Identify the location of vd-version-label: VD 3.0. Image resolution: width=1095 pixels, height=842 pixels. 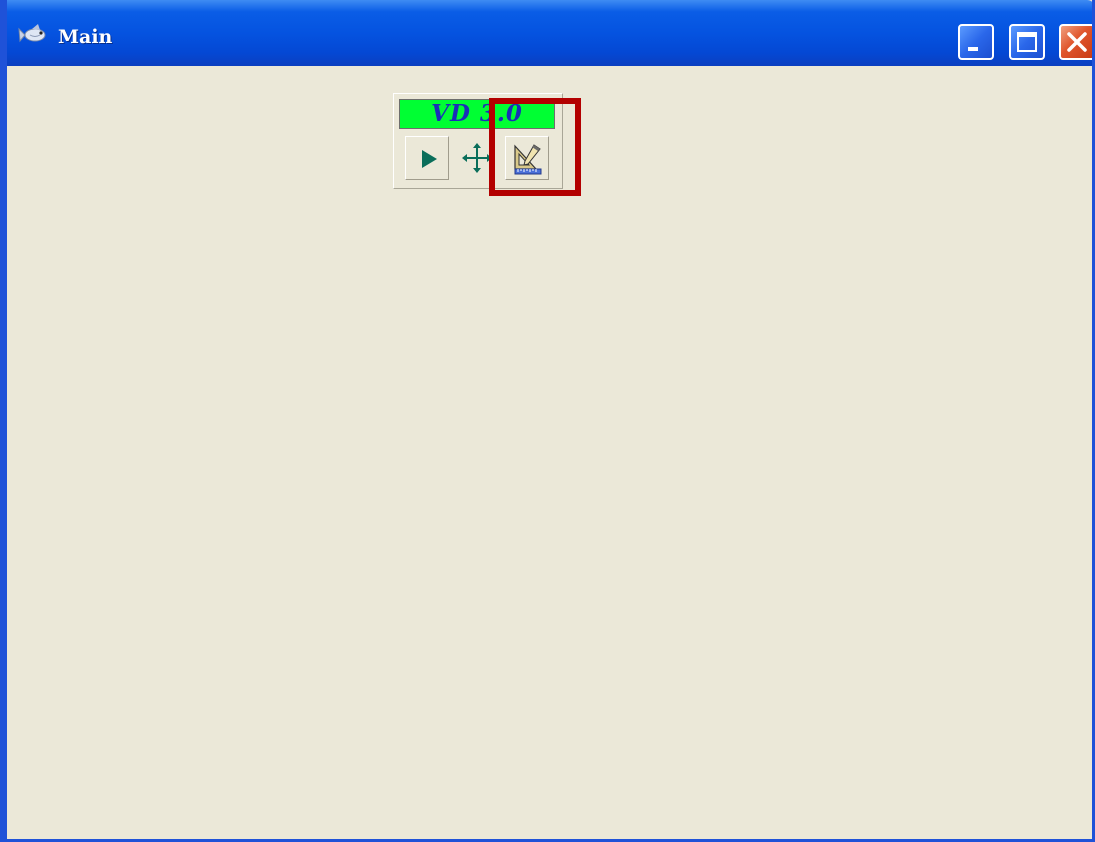
(477, 114).